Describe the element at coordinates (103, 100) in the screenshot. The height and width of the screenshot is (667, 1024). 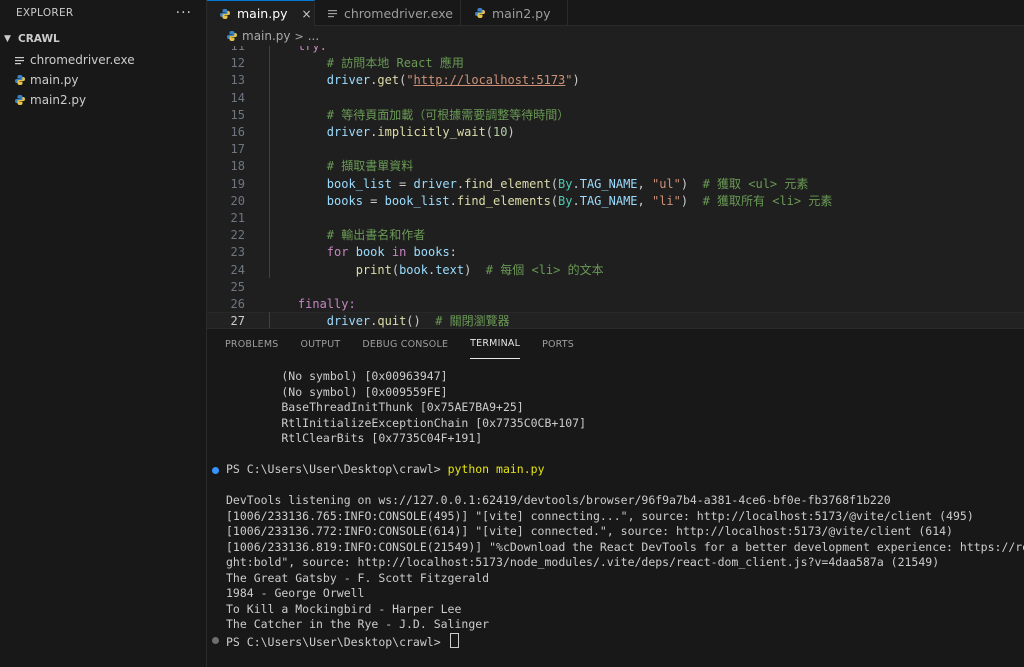
I see `file-item-main2-py: main2.py` at that location.